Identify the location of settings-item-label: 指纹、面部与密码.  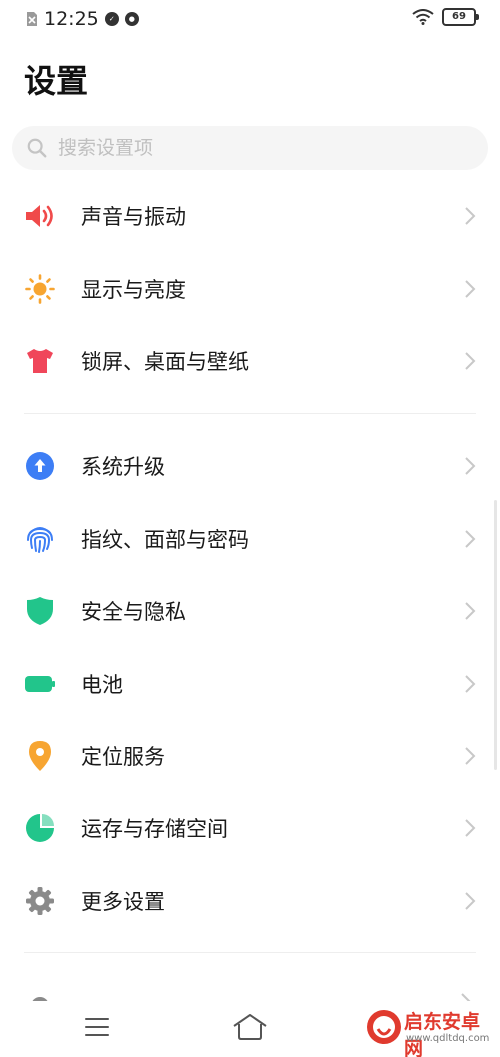
(165, 540).